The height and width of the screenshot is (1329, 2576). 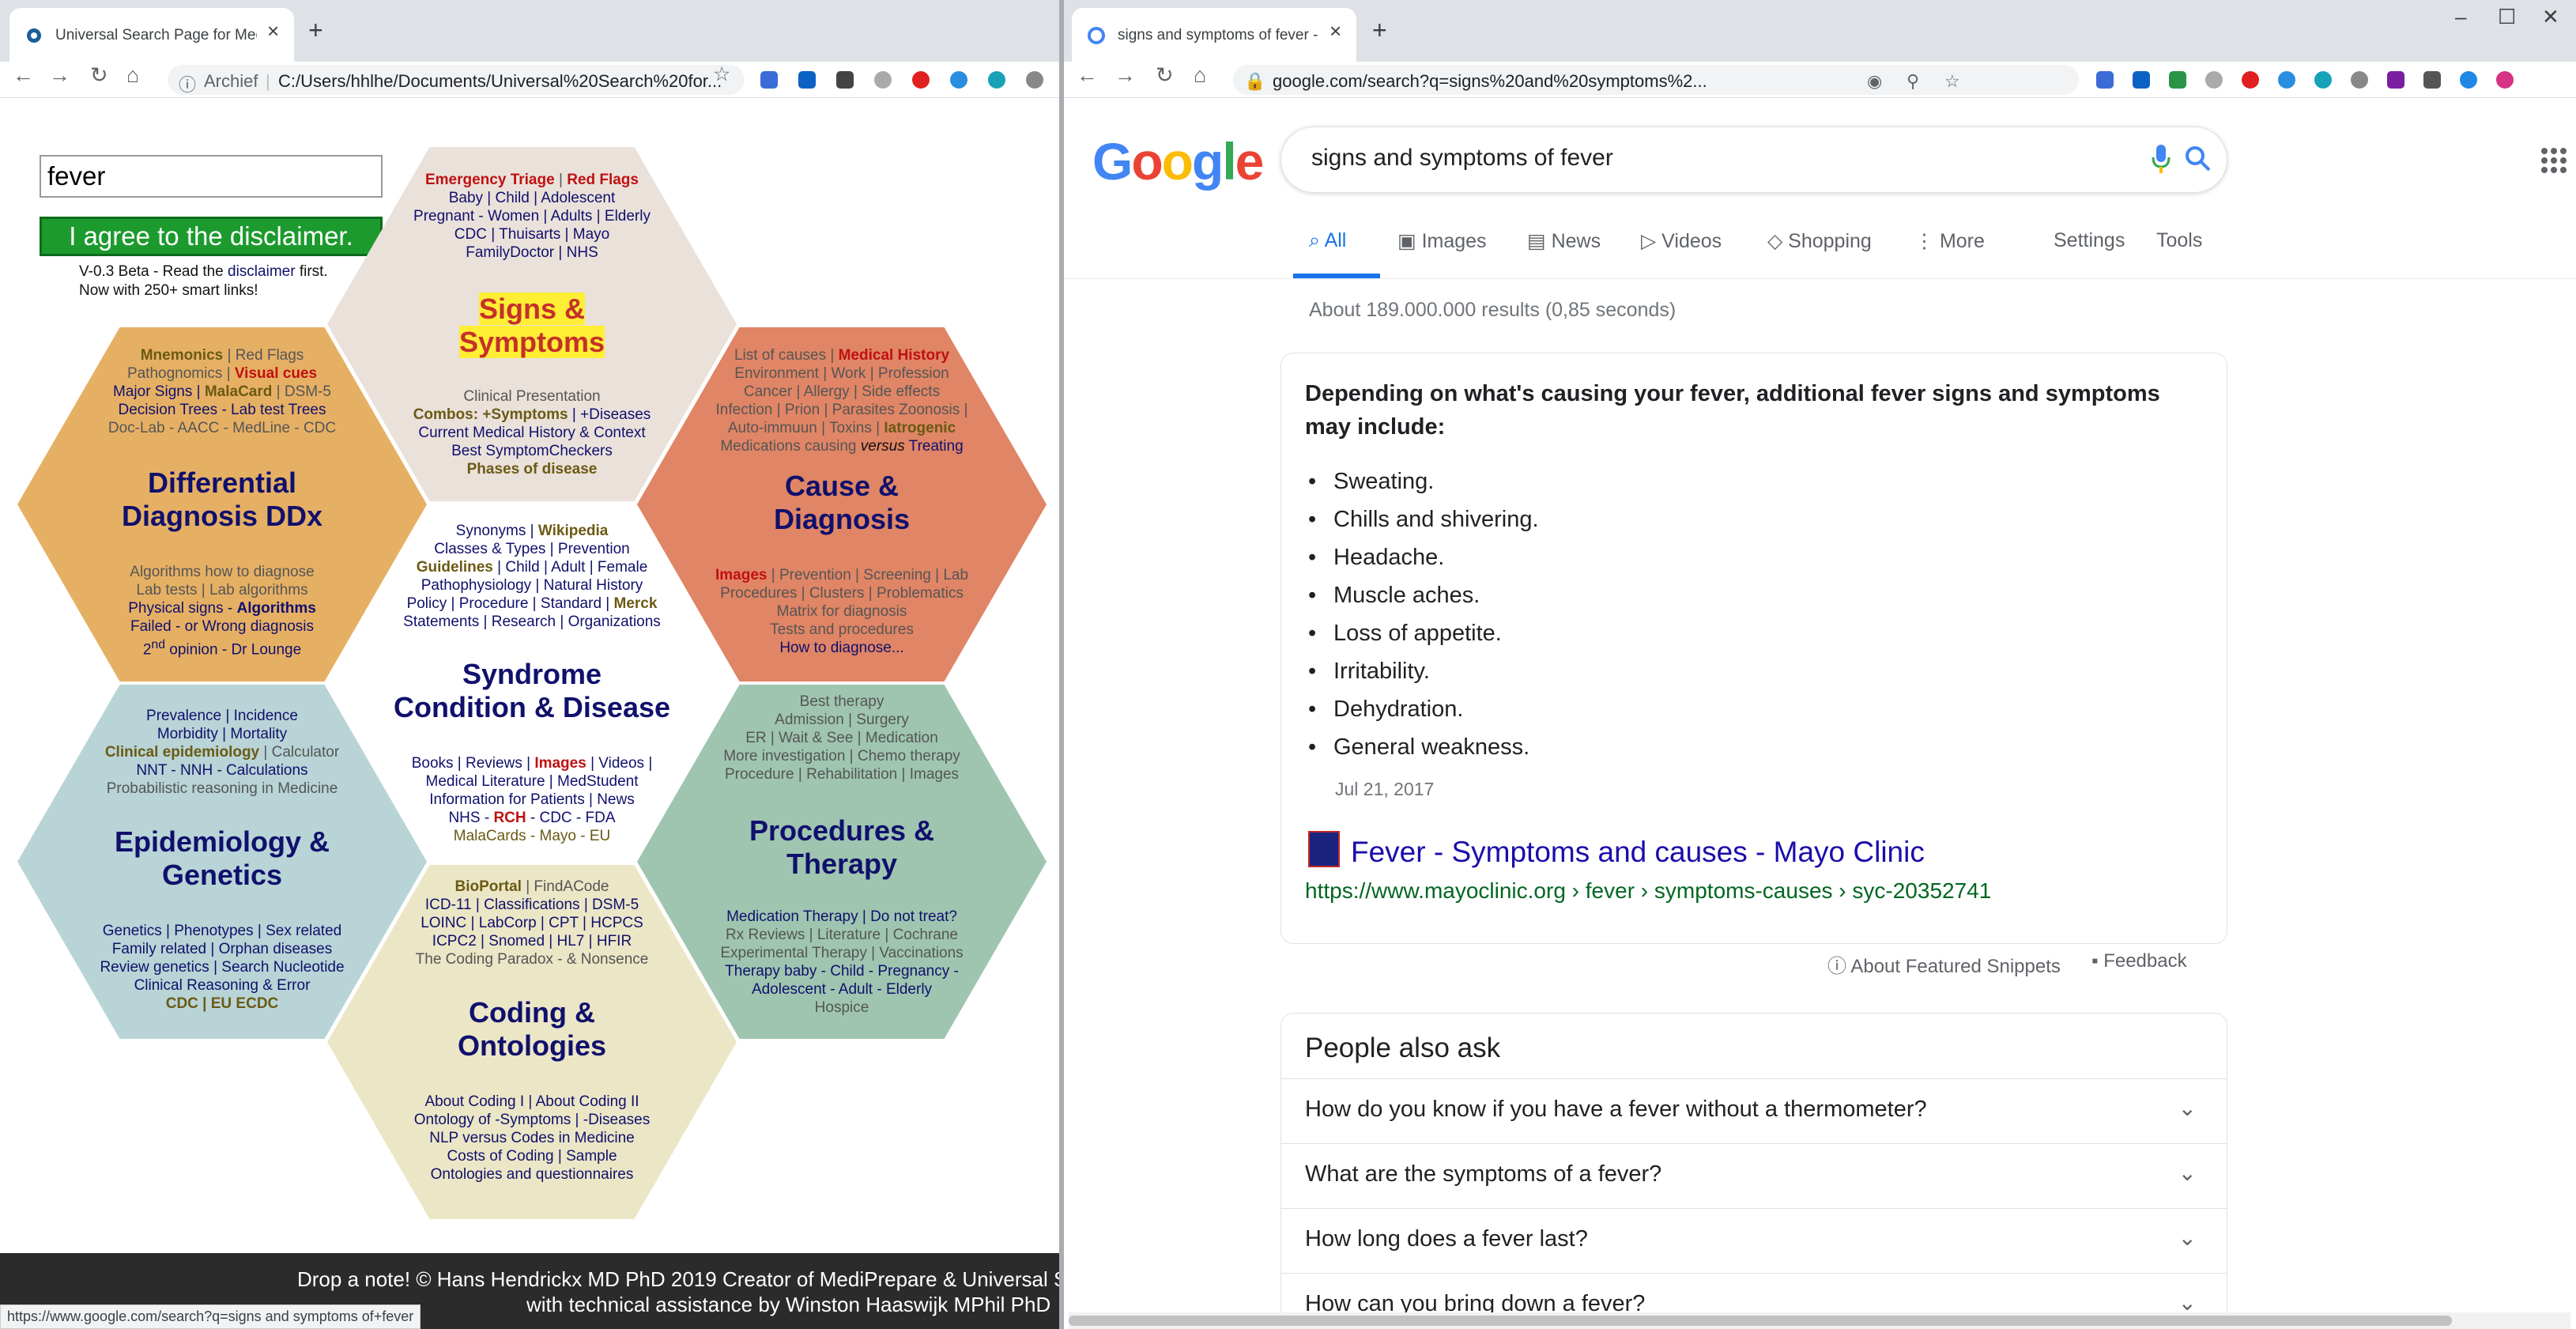 I want to click on snippet-date: Jul 21, 2017, so click(x=1385, y=789).